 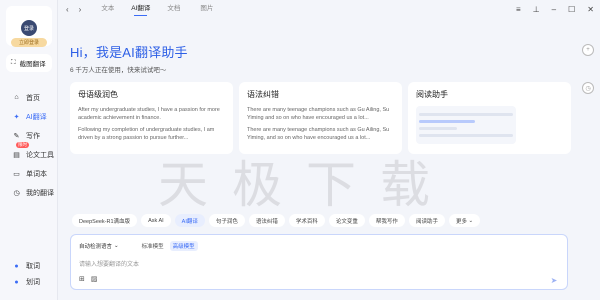 What do you see at coordinates (536, 9) in the screenshot?
I see `pin-icon: ⊥` at bounding box center [536, 9].